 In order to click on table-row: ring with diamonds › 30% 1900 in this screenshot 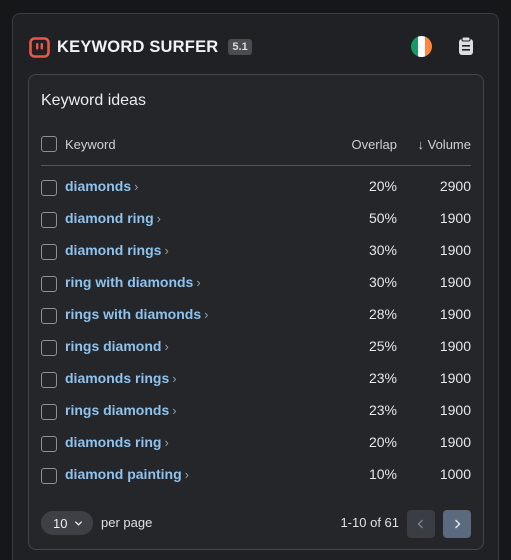, I will do `click(256, 284)`.